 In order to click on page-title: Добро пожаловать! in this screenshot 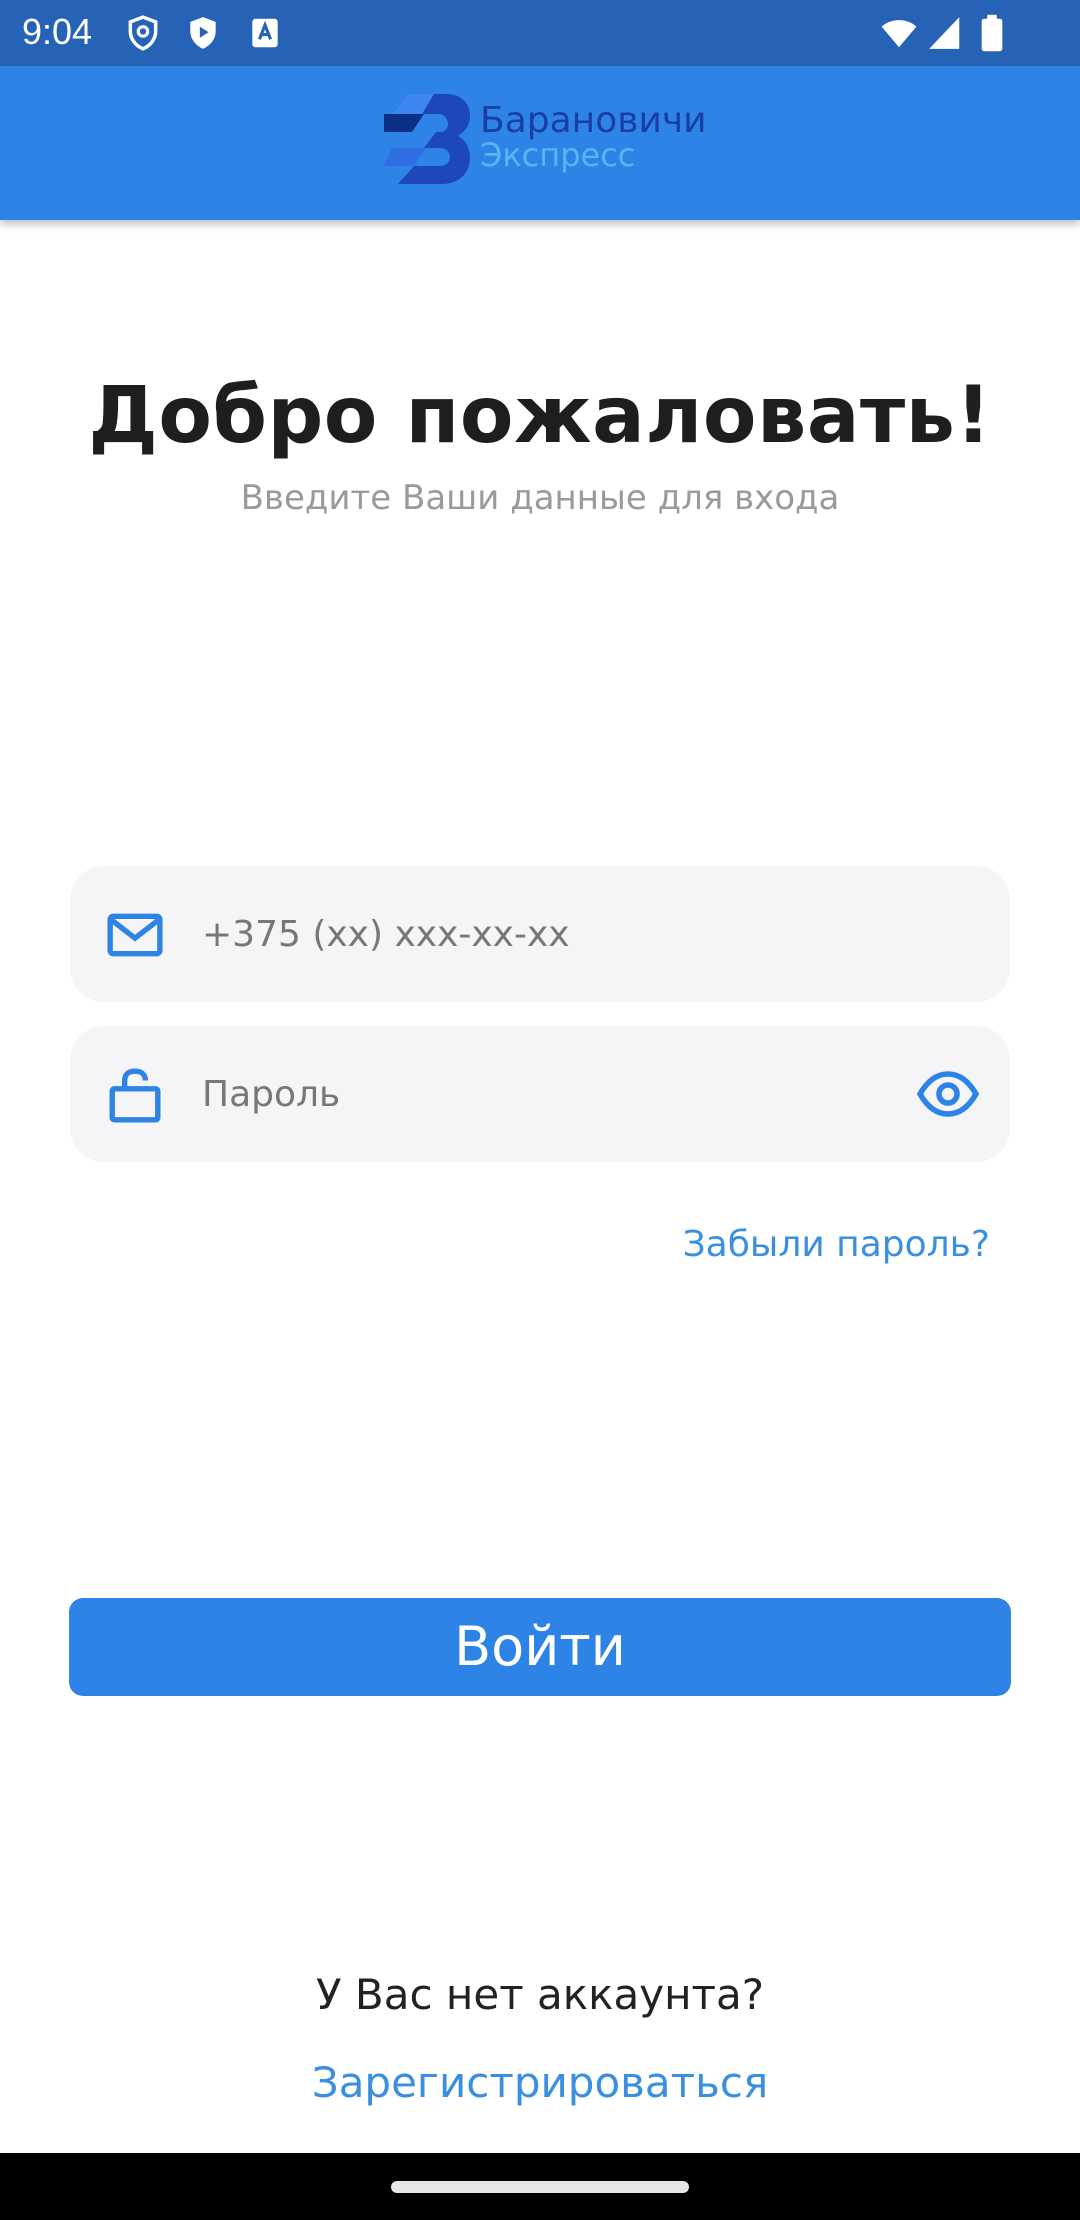, I will do `click(540, 416)`.